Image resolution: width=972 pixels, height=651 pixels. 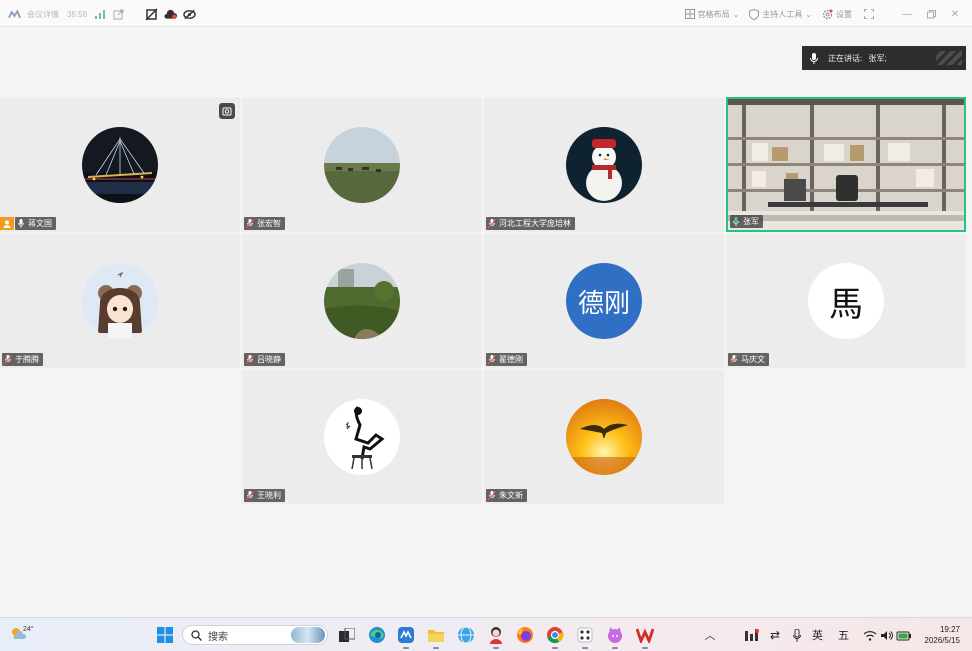 I want to click on task-view-icon, so click(x=347, y=635).